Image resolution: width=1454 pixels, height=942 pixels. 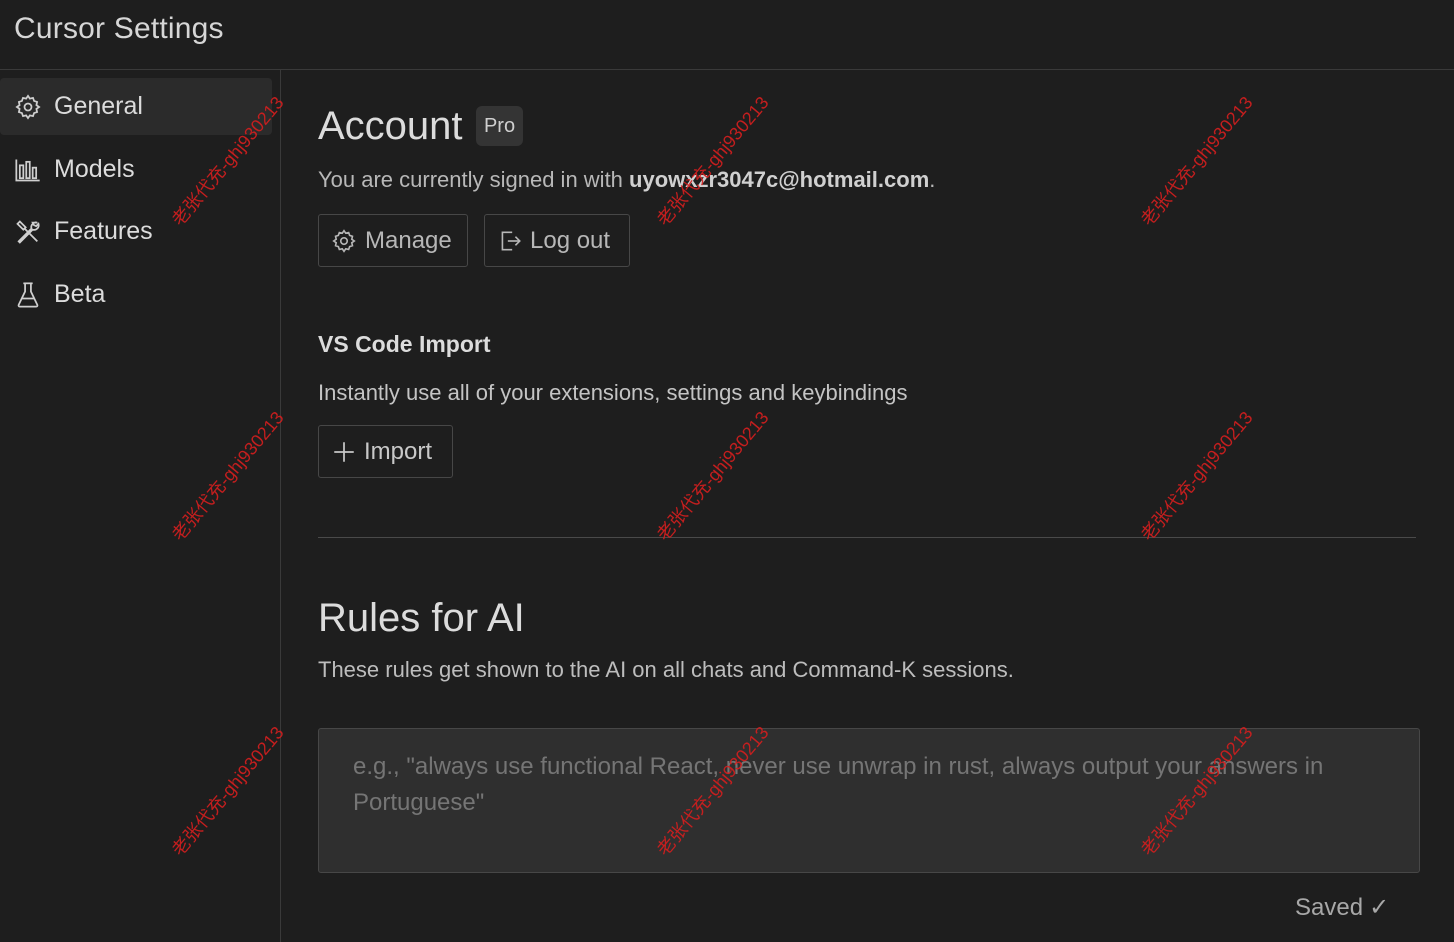 I want to click on save-status: Saved ✓, so click(x=1342, y=907).